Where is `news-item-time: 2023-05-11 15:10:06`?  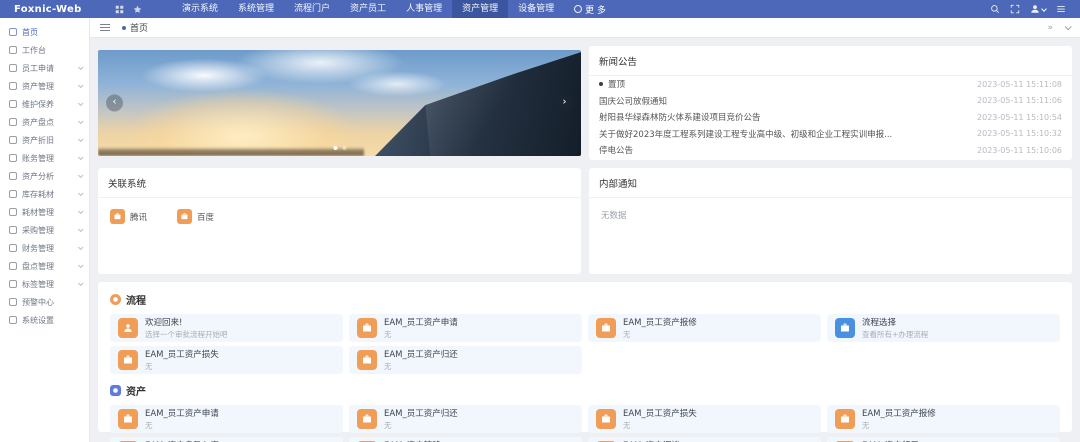 news-item-time: 2023-05-11 15:10:06 is located at coordinates (1019, 150).